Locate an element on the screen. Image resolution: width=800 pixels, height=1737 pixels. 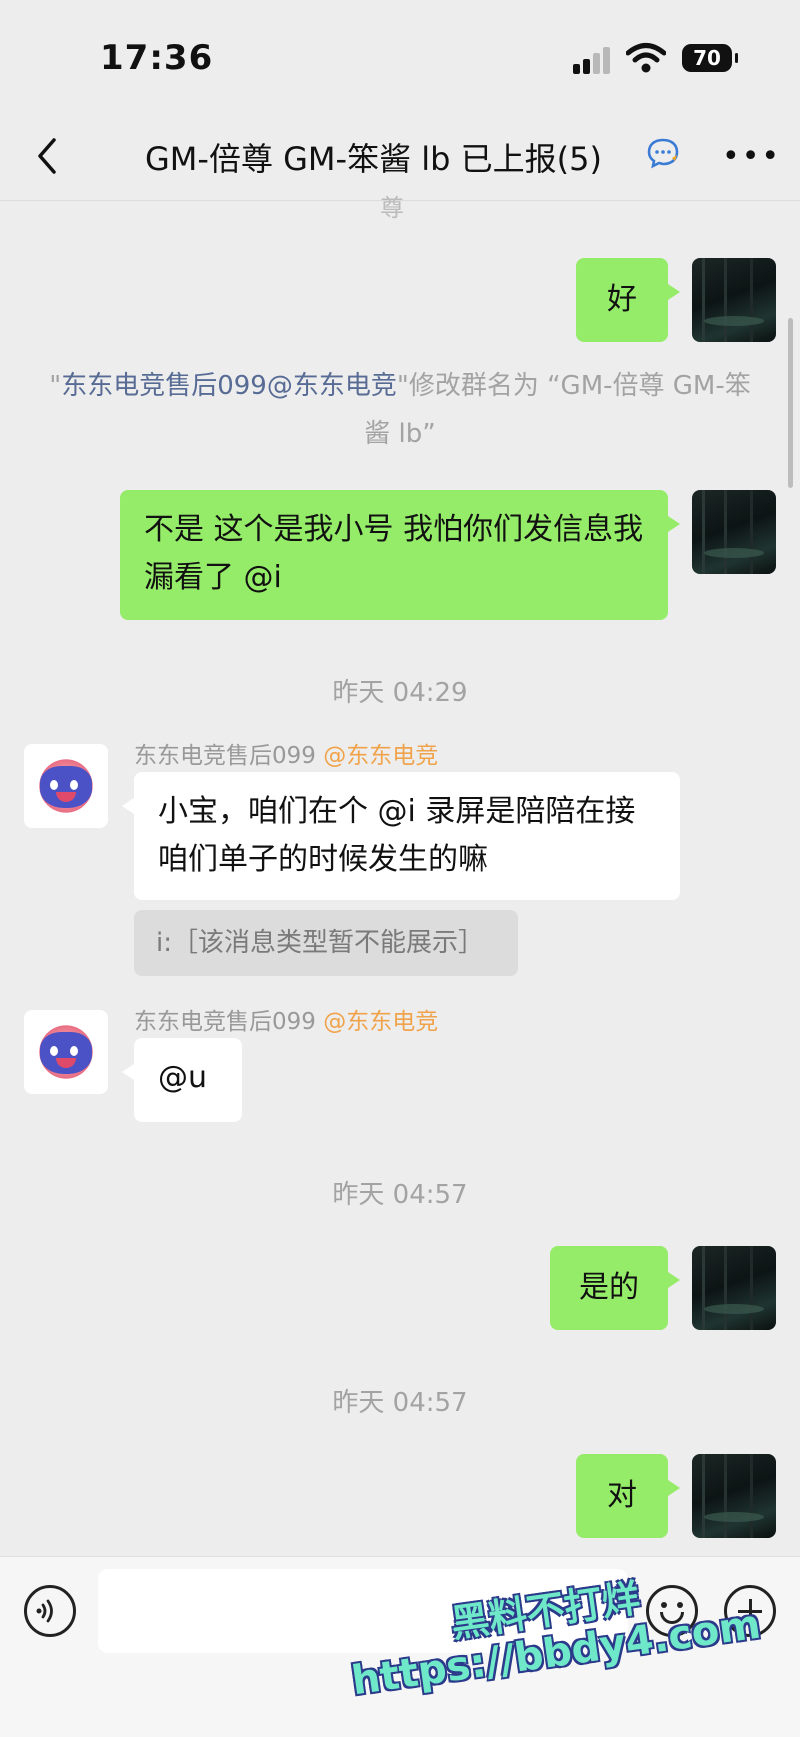
group-chat-icon is located at coordinates (663, 153).